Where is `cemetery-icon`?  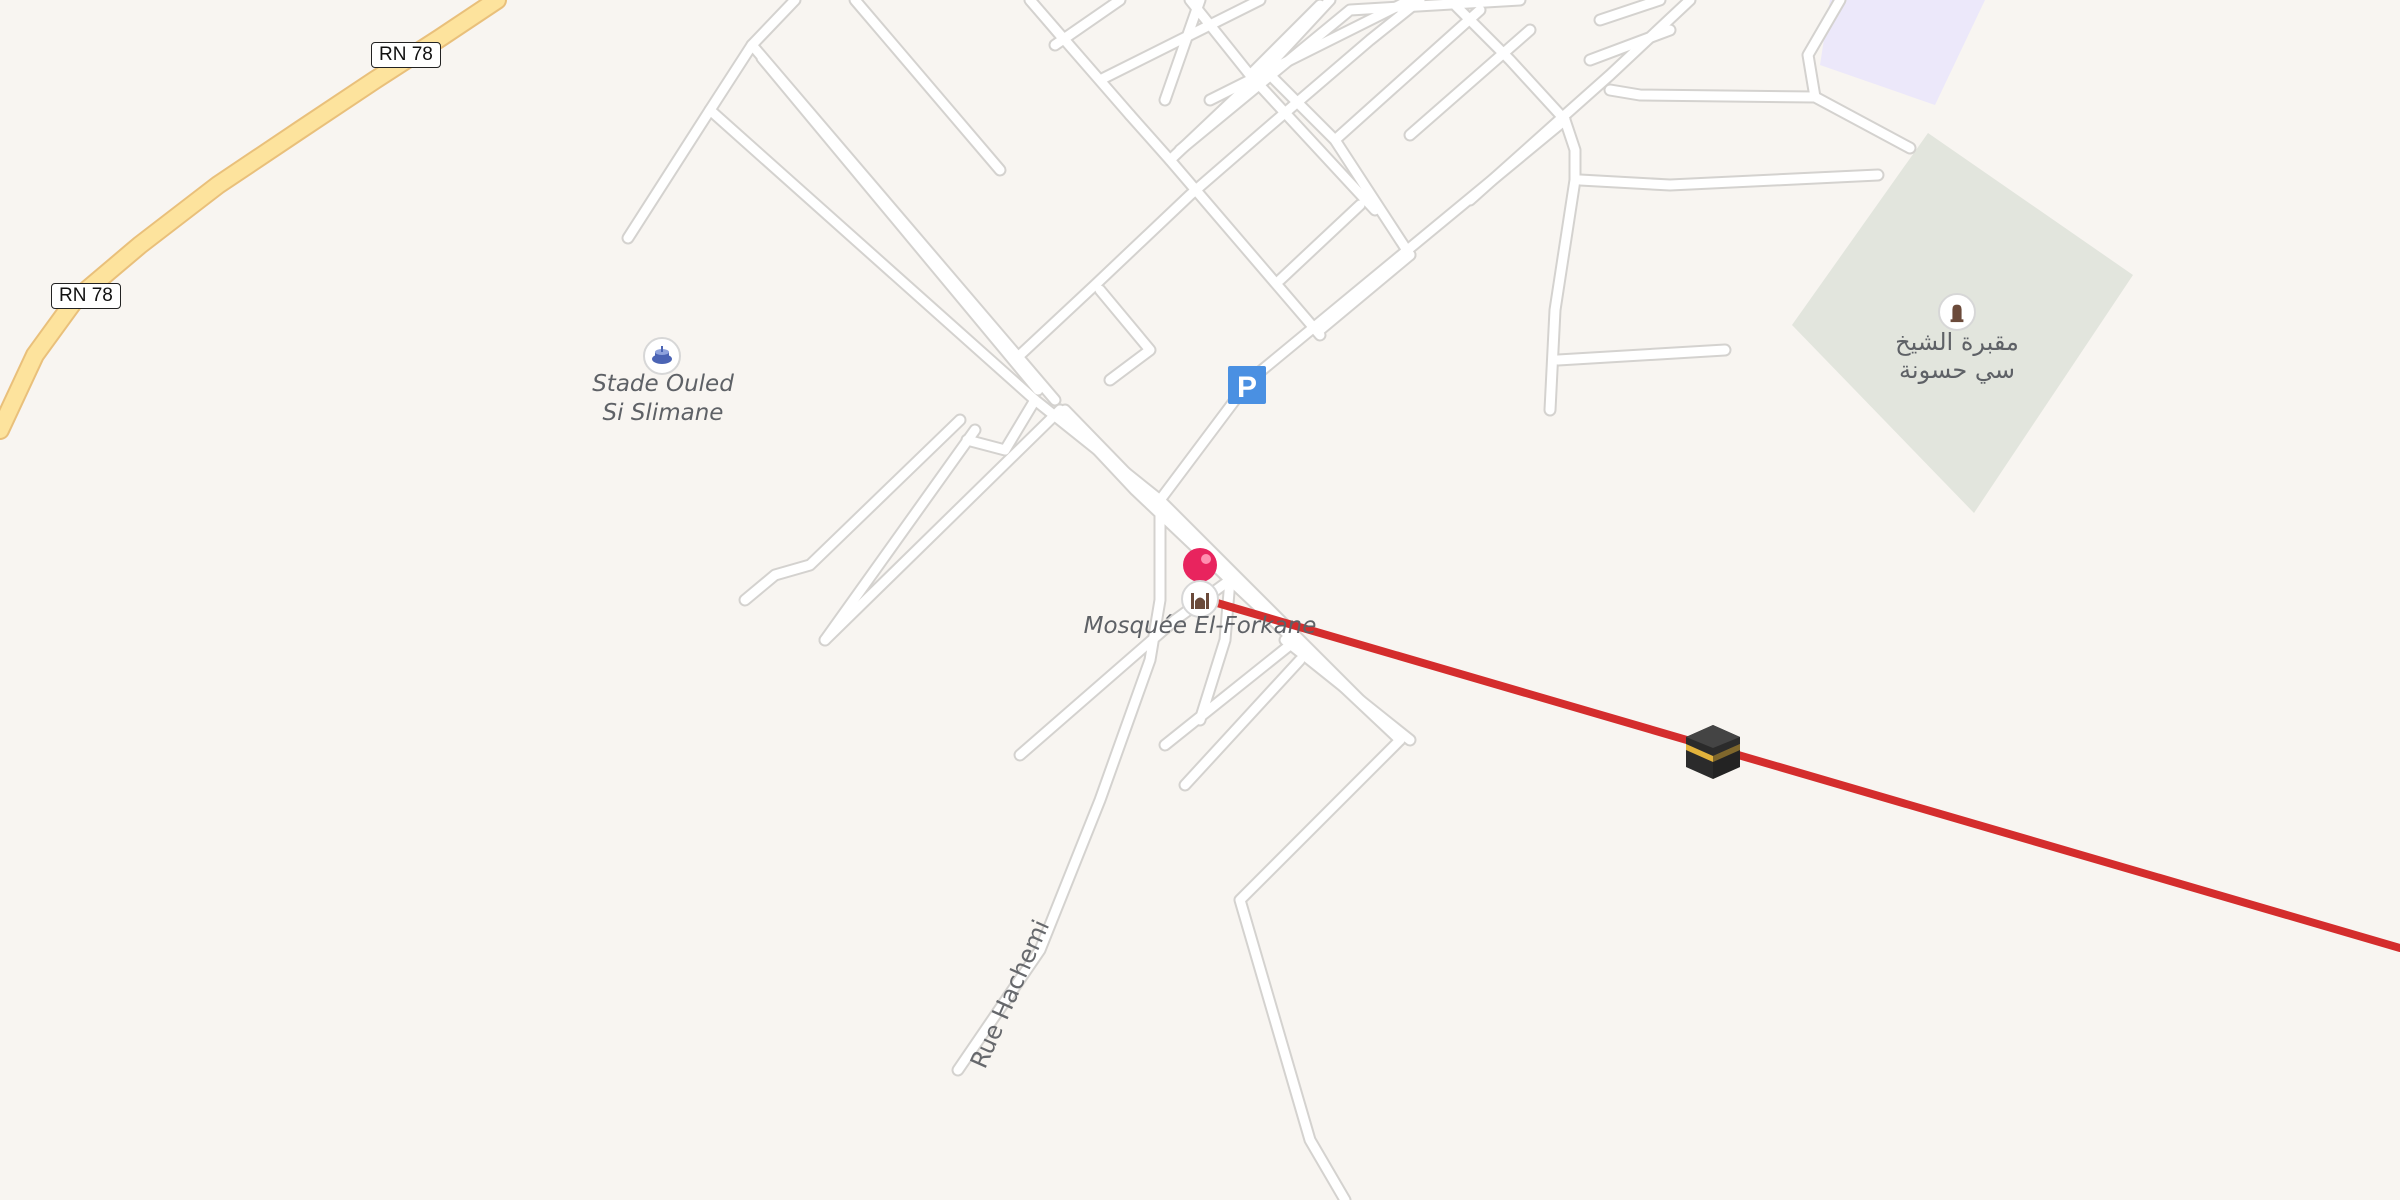
cemetery-icon is located at coordinates (1957, 312).